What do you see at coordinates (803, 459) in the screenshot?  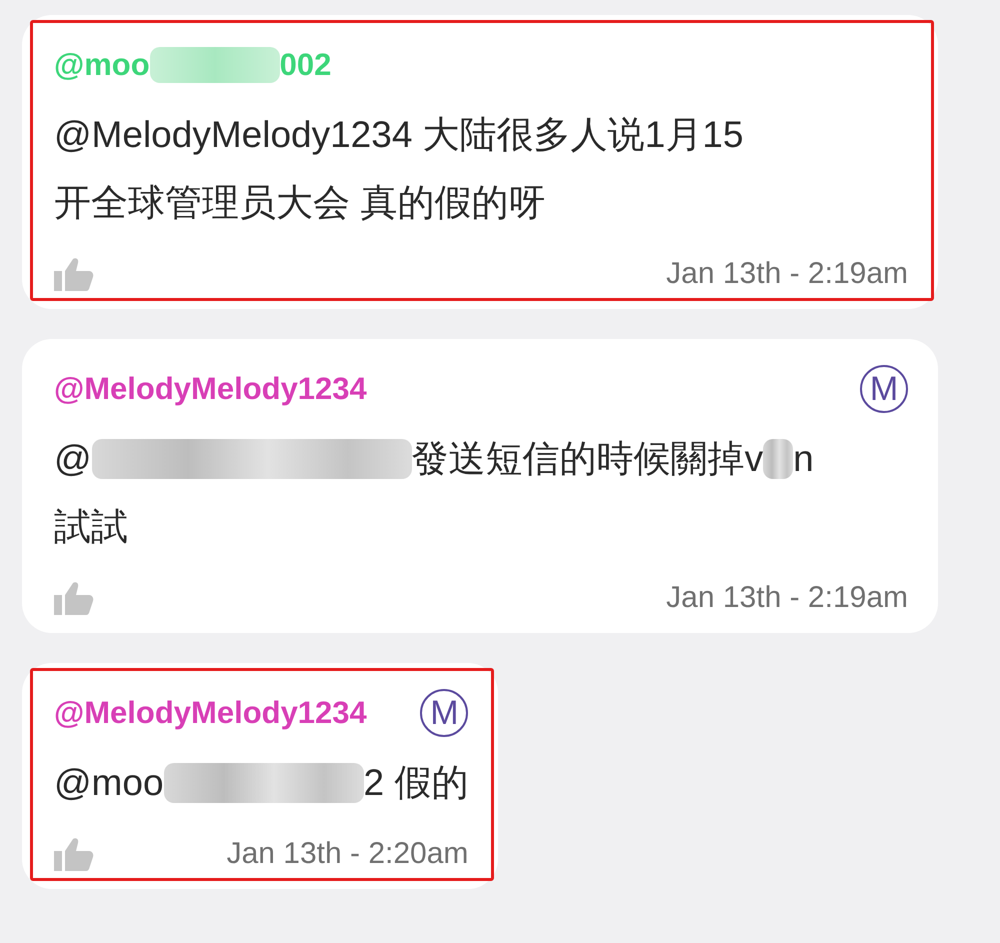 I see `message-text: n` at bounding box center [803, 459].